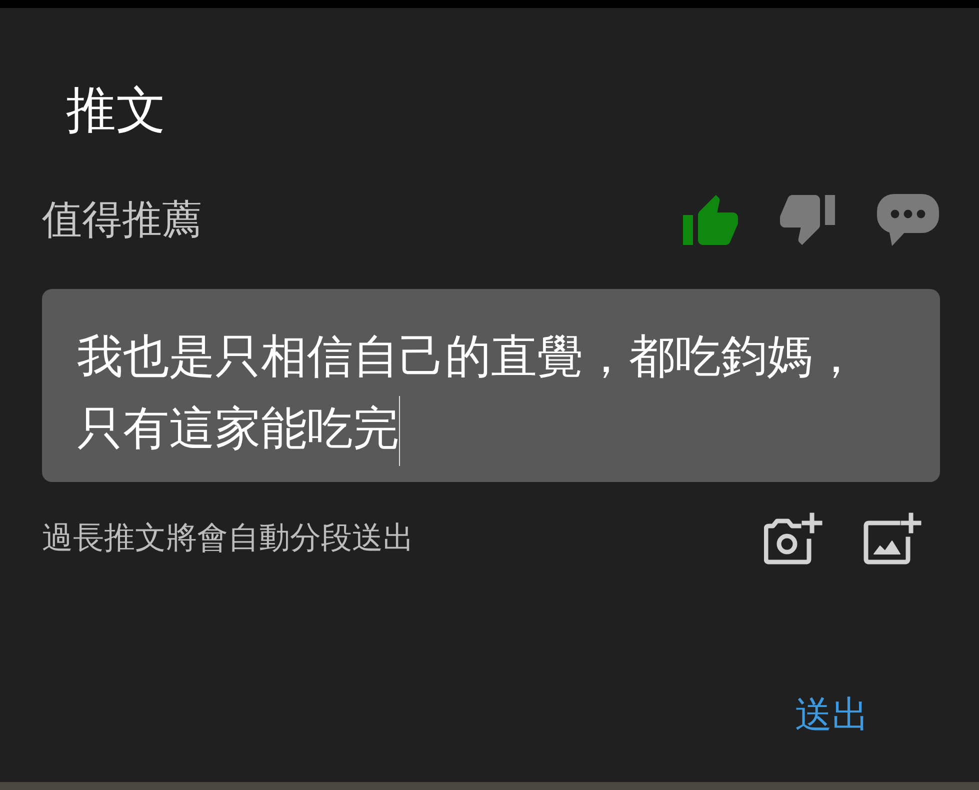 The image size is (979, 790). What do you see at coordinates (228, 538) in the screenshot?
I see `hint-text: 過長推文將會自動分段送出` at bounding box center [228, 538].